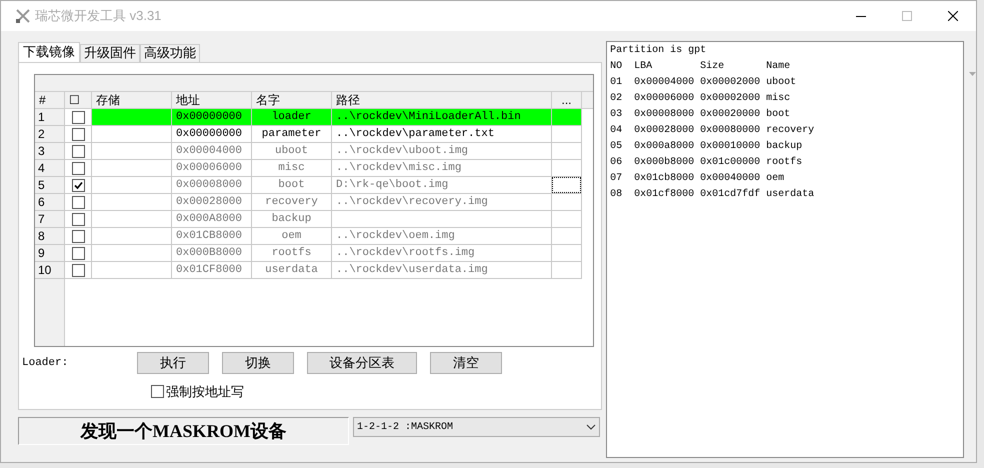 The width and height of the screenshot is (984, 468). What do you see at coordinates (292, 168) in the screenshot?
I see `table-cell: misc` at bounding box center [292, 168].